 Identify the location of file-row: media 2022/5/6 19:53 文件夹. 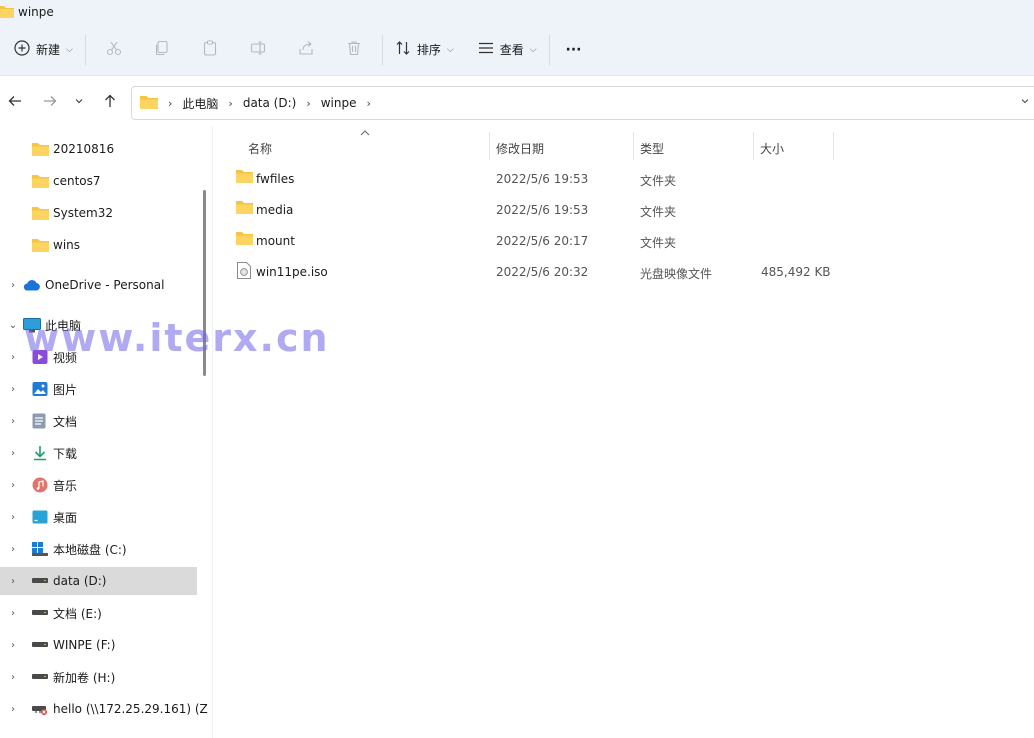
(538, 210).